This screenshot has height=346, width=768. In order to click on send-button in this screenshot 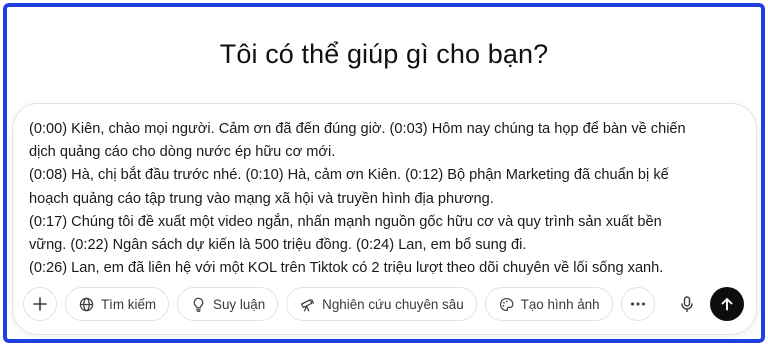, I will do `click(727, 304)`.